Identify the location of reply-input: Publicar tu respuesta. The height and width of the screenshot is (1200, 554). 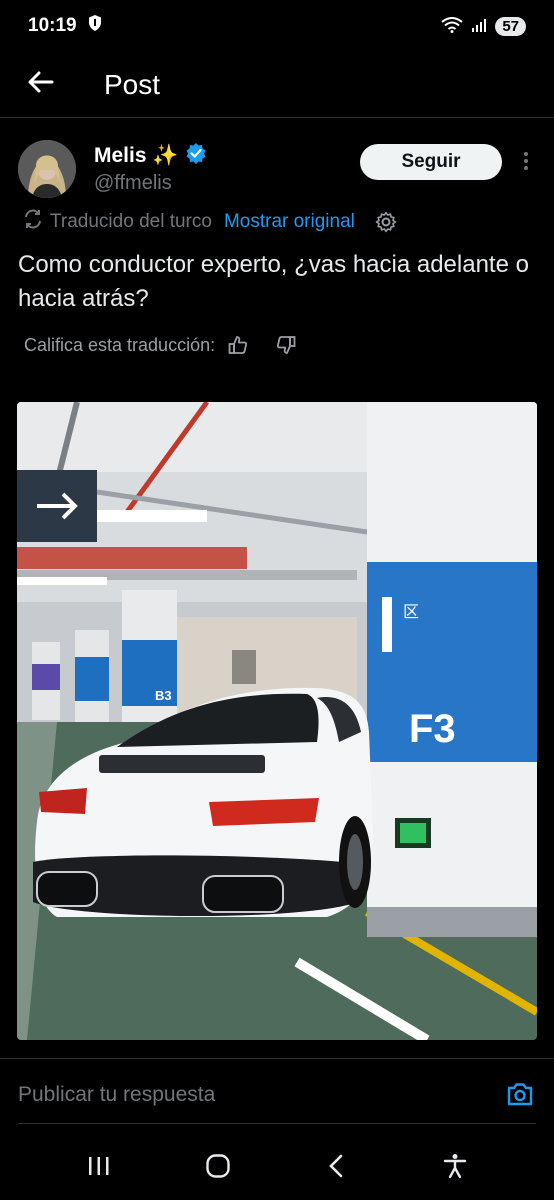
(116, 1095).